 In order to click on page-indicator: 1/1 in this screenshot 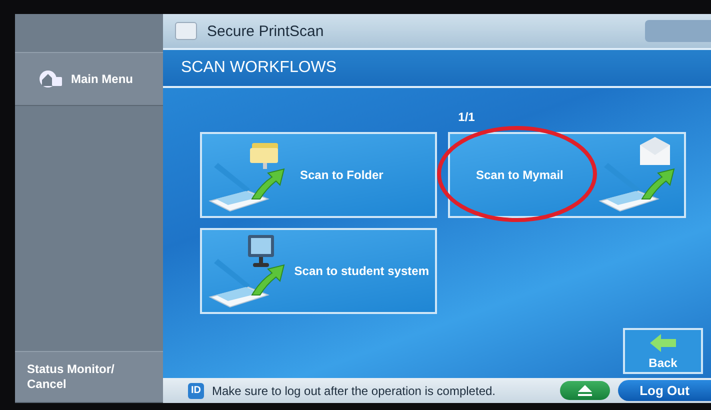, I will do `click(466, 117)`.